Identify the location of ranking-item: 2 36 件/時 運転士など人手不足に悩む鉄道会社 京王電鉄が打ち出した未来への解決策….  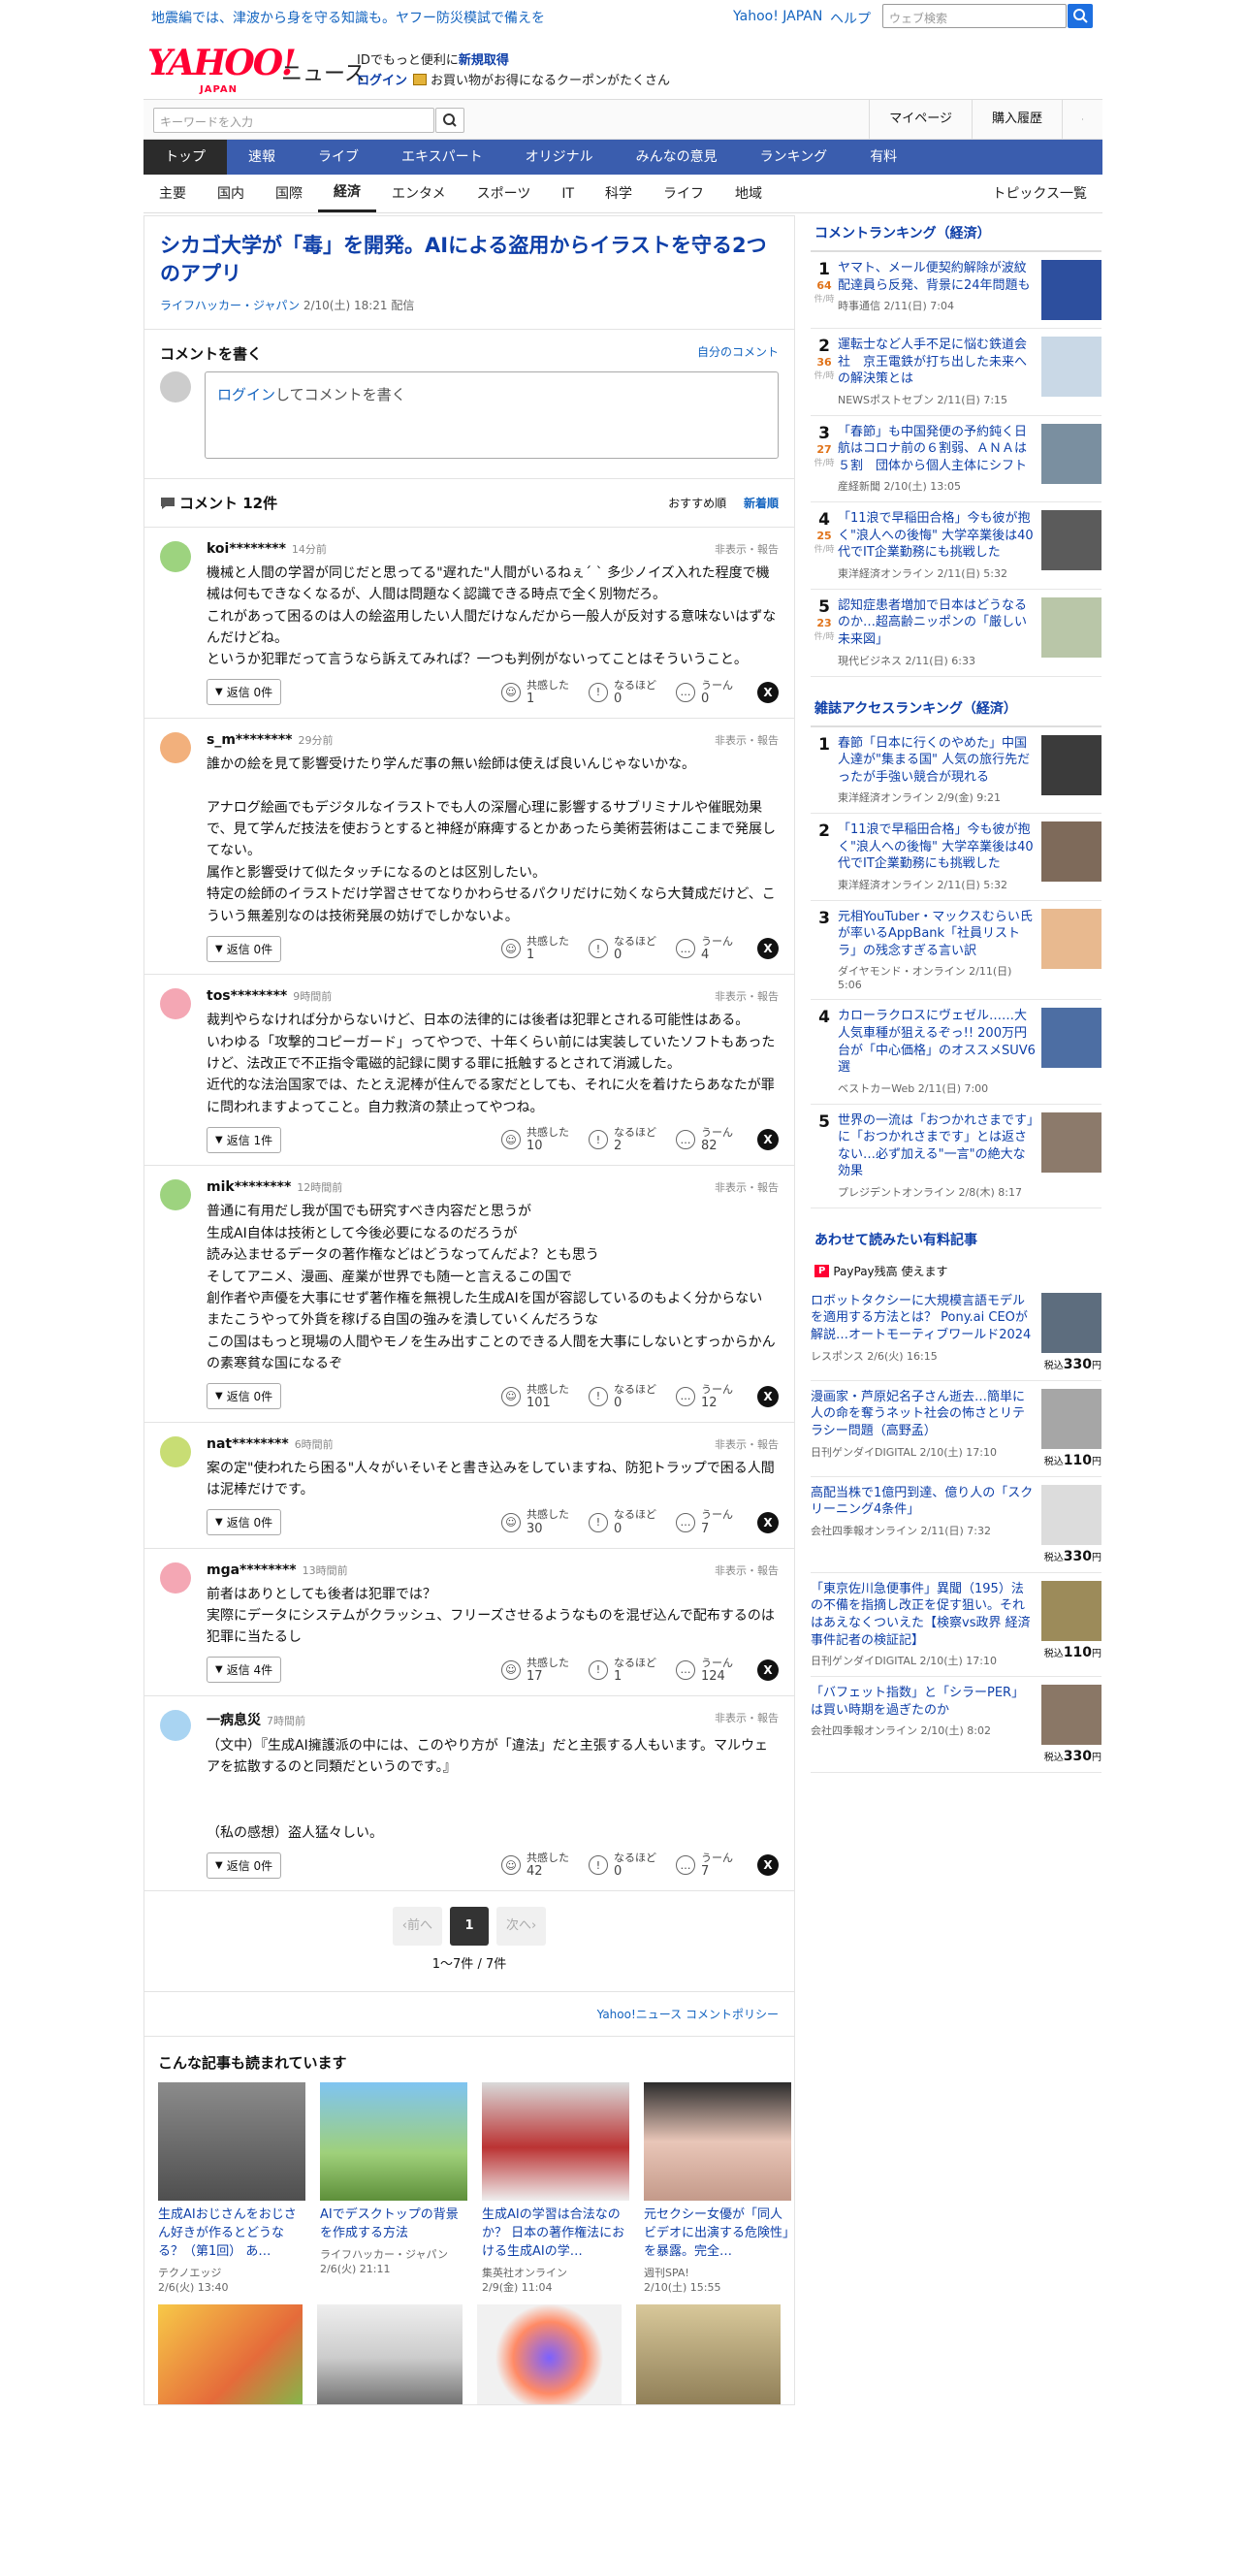
(956, 372).